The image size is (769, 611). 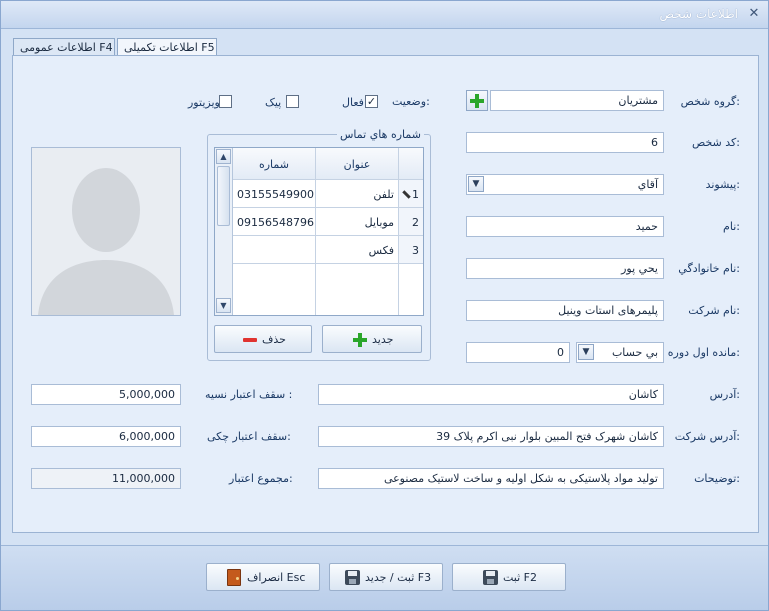 I want to click on add-group-button, so click(x=477, y=100).